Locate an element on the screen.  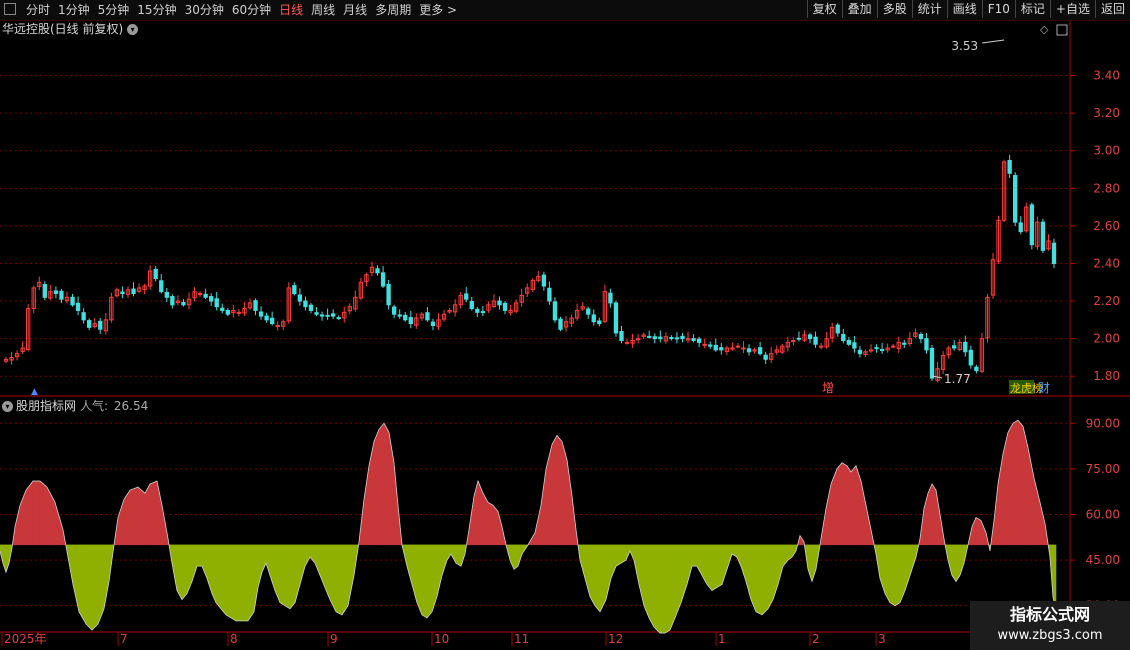
time-axis-label: 7 is located at coordinates (124, 639).